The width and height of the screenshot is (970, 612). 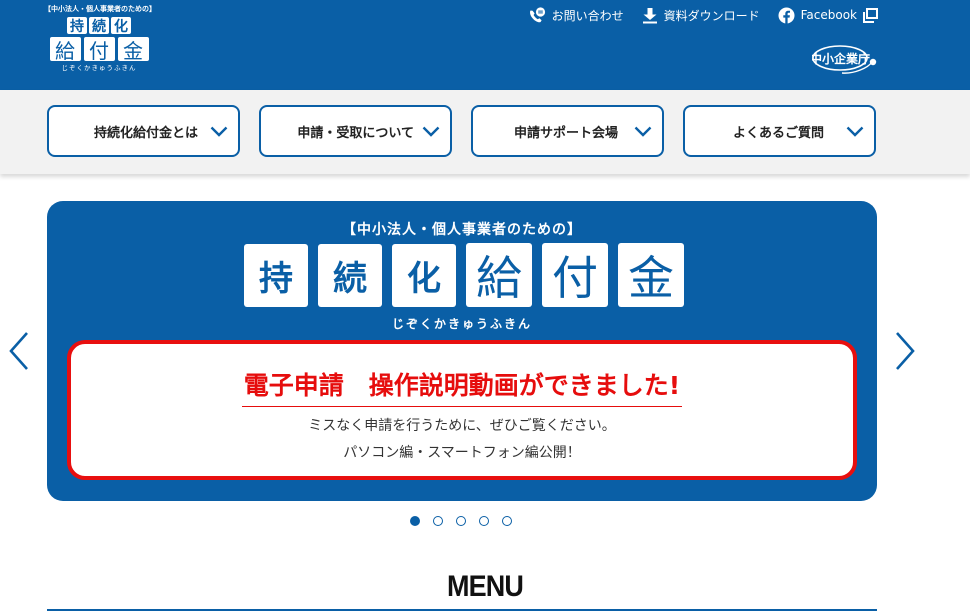 What do you see at coordinates (462, 426) in the screenshot?
I see `notice-line-1: ミスなく申請を行うために、ぜひご覧ください。` at bounding box center [462, 426].